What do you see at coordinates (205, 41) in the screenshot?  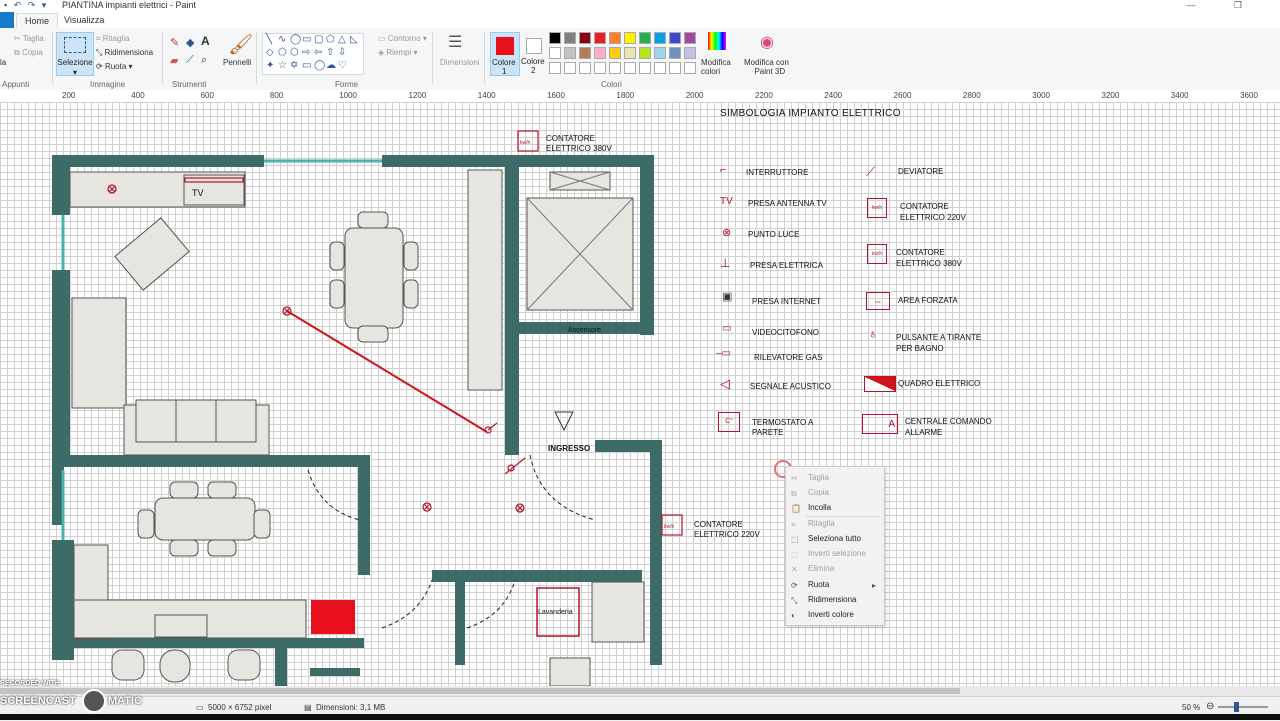 I see `text-tool-icon: A` at bounding box center [205, 41].